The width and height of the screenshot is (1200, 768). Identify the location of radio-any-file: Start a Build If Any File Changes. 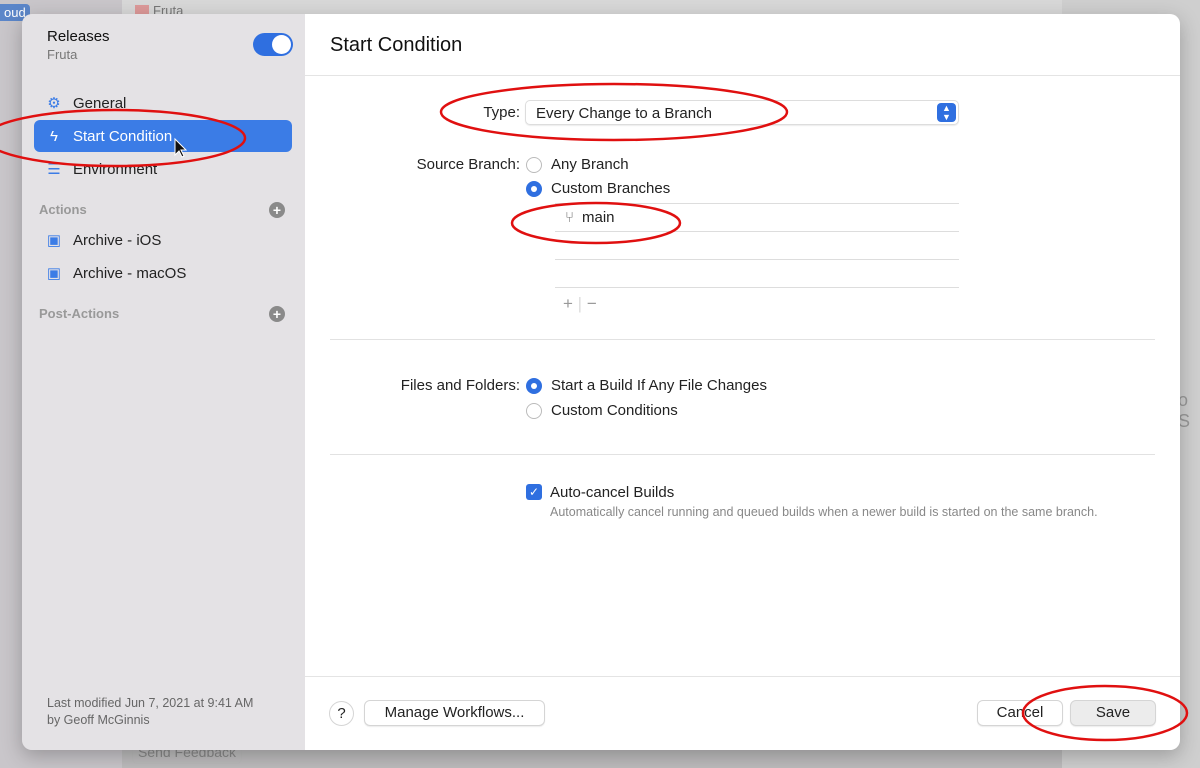
(646, 385).